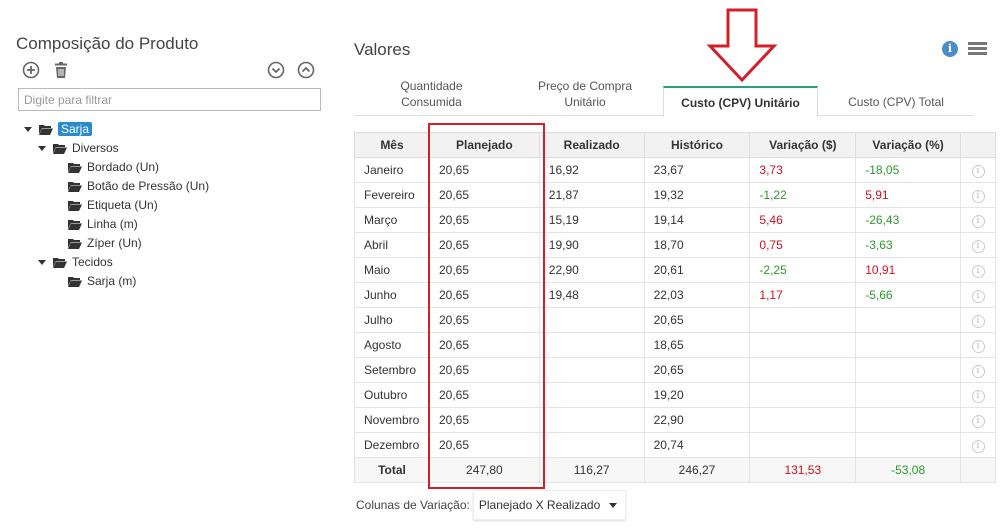  Describe the element at coordinates (803, 220) in the screenshot. I see `cell-variacao-valor: 5,46` at that location.